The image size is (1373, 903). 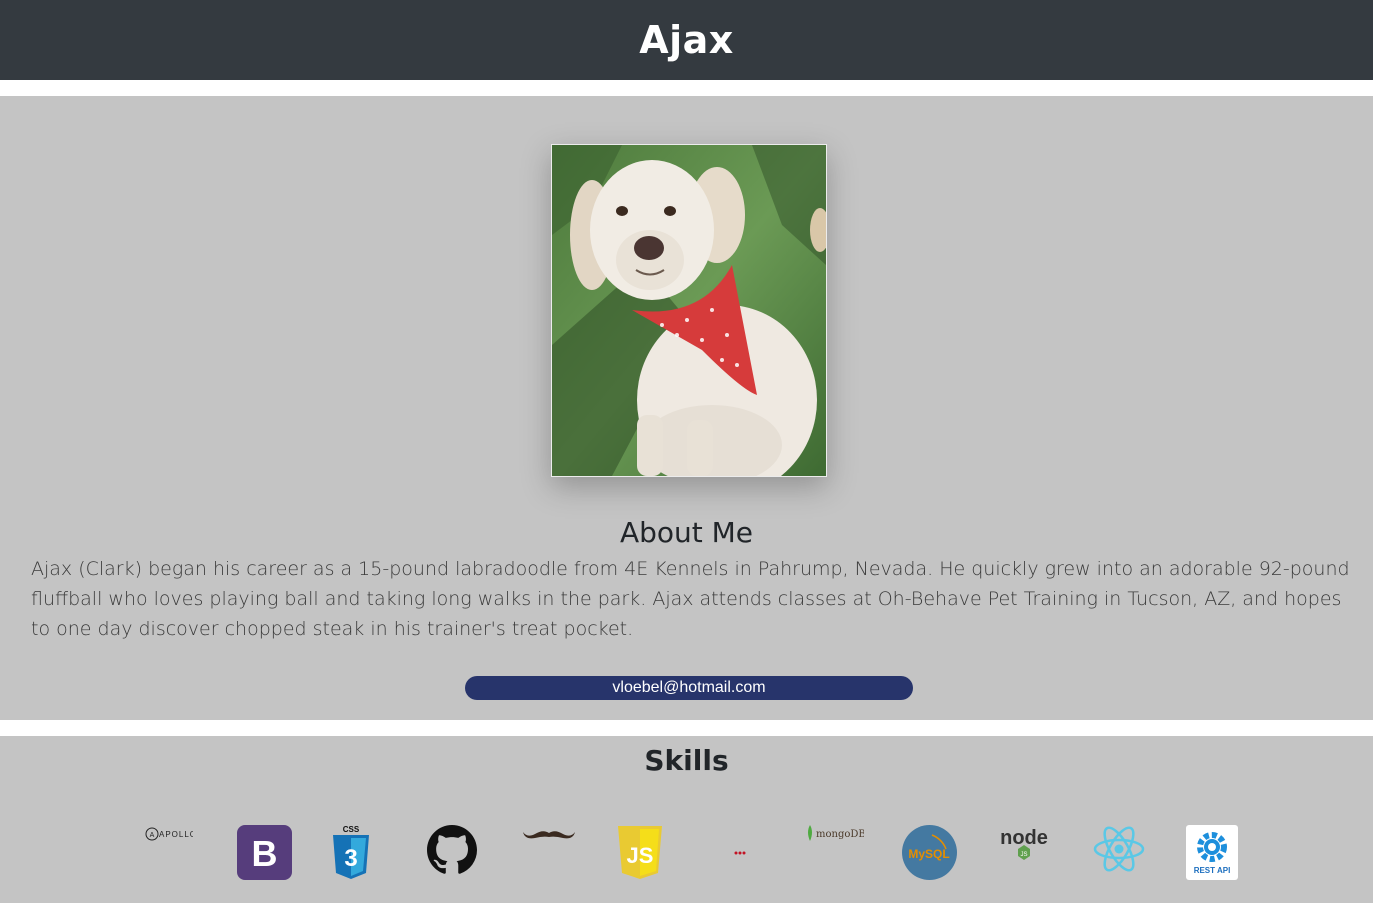 I want to click on svg-text: MySQL, so click(x=928, y=854).